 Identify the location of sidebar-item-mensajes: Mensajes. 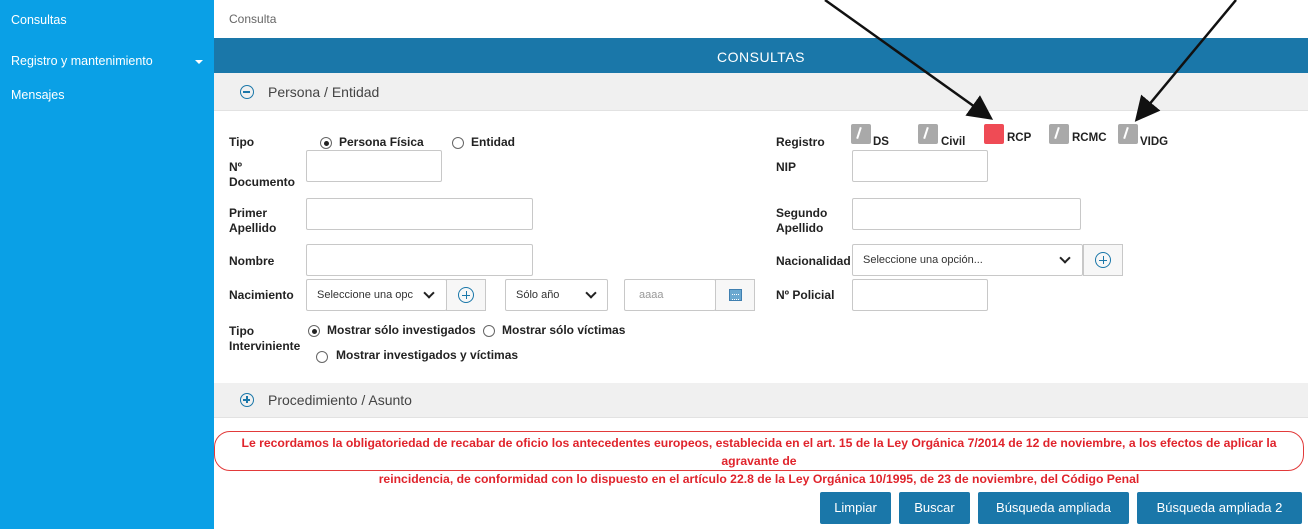
(38, 95).